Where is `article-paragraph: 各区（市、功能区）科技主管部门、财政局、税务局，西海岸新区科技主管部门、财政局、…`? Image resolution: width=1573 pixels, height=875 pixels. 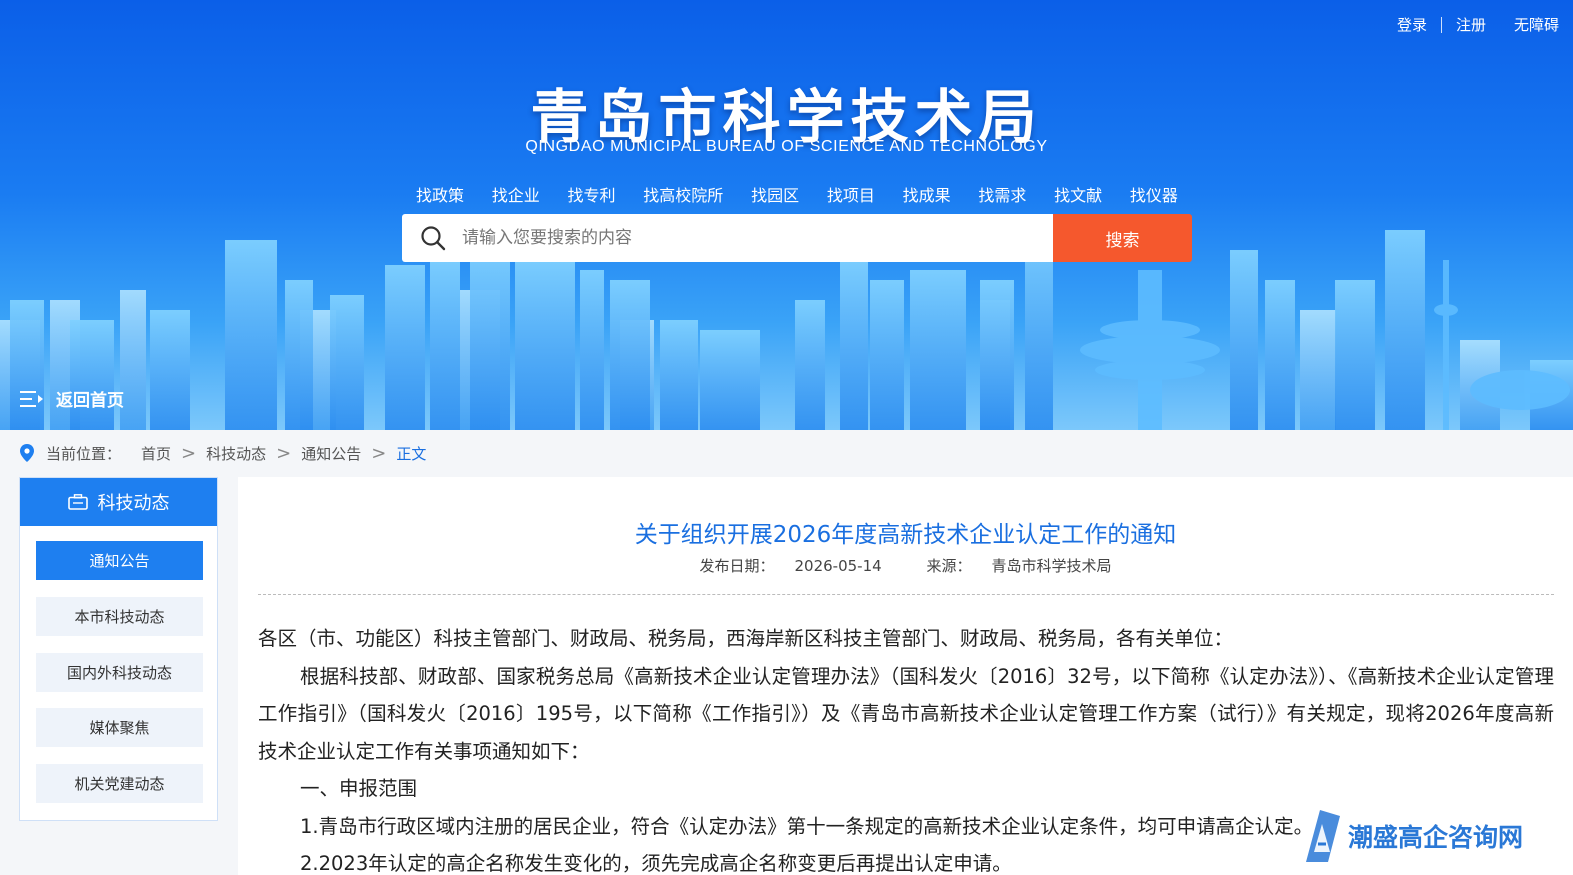 article-paragraph: 各区（市、功能区）科技主管部门、财政局、税务局，西海岸新区科技主管部门、财政局、… is located at coordinates (746, 638).